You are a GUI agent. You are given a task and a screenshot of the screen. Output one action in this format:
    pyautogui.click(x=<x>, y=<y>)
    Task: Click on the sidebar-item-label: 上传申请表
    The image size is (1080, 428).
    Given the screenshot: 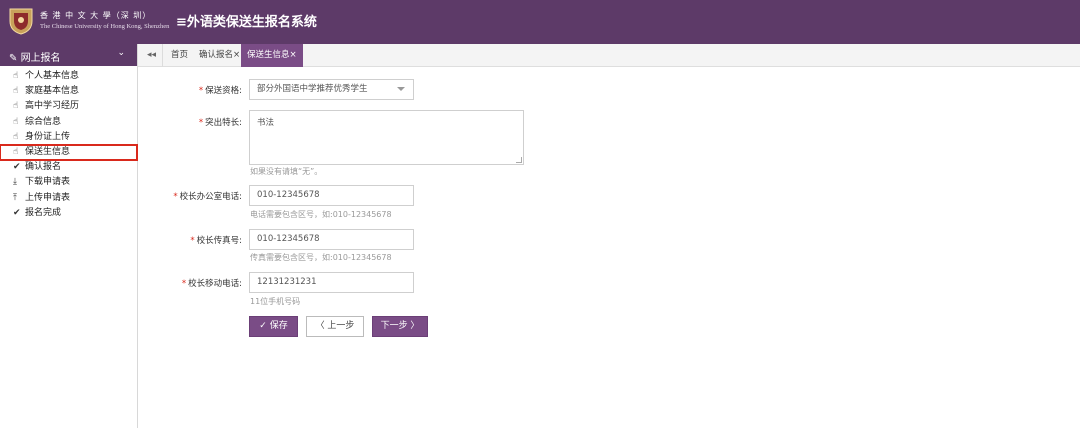 What is the action you would take?
    pyautogui.click(x=48, y=197)
    